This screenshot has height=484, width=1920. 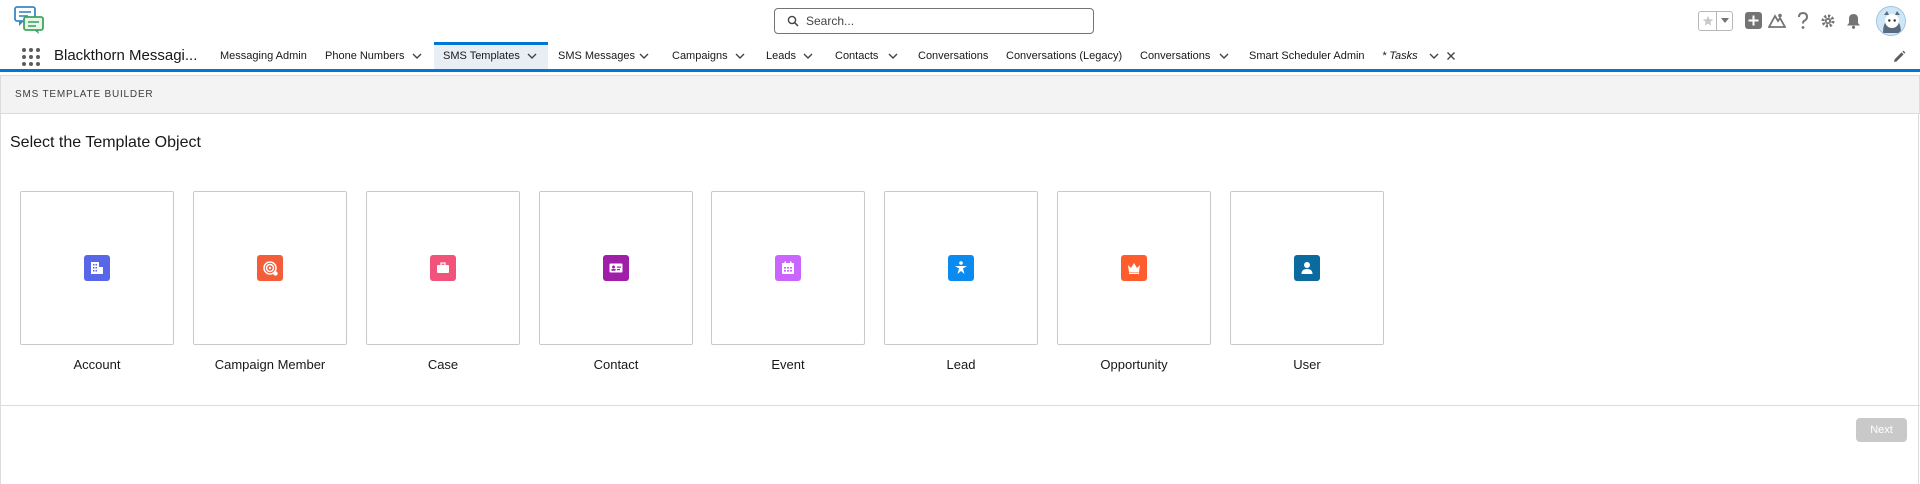 I want to click on object-label-contact: Contact, so click(x=616, y=364).